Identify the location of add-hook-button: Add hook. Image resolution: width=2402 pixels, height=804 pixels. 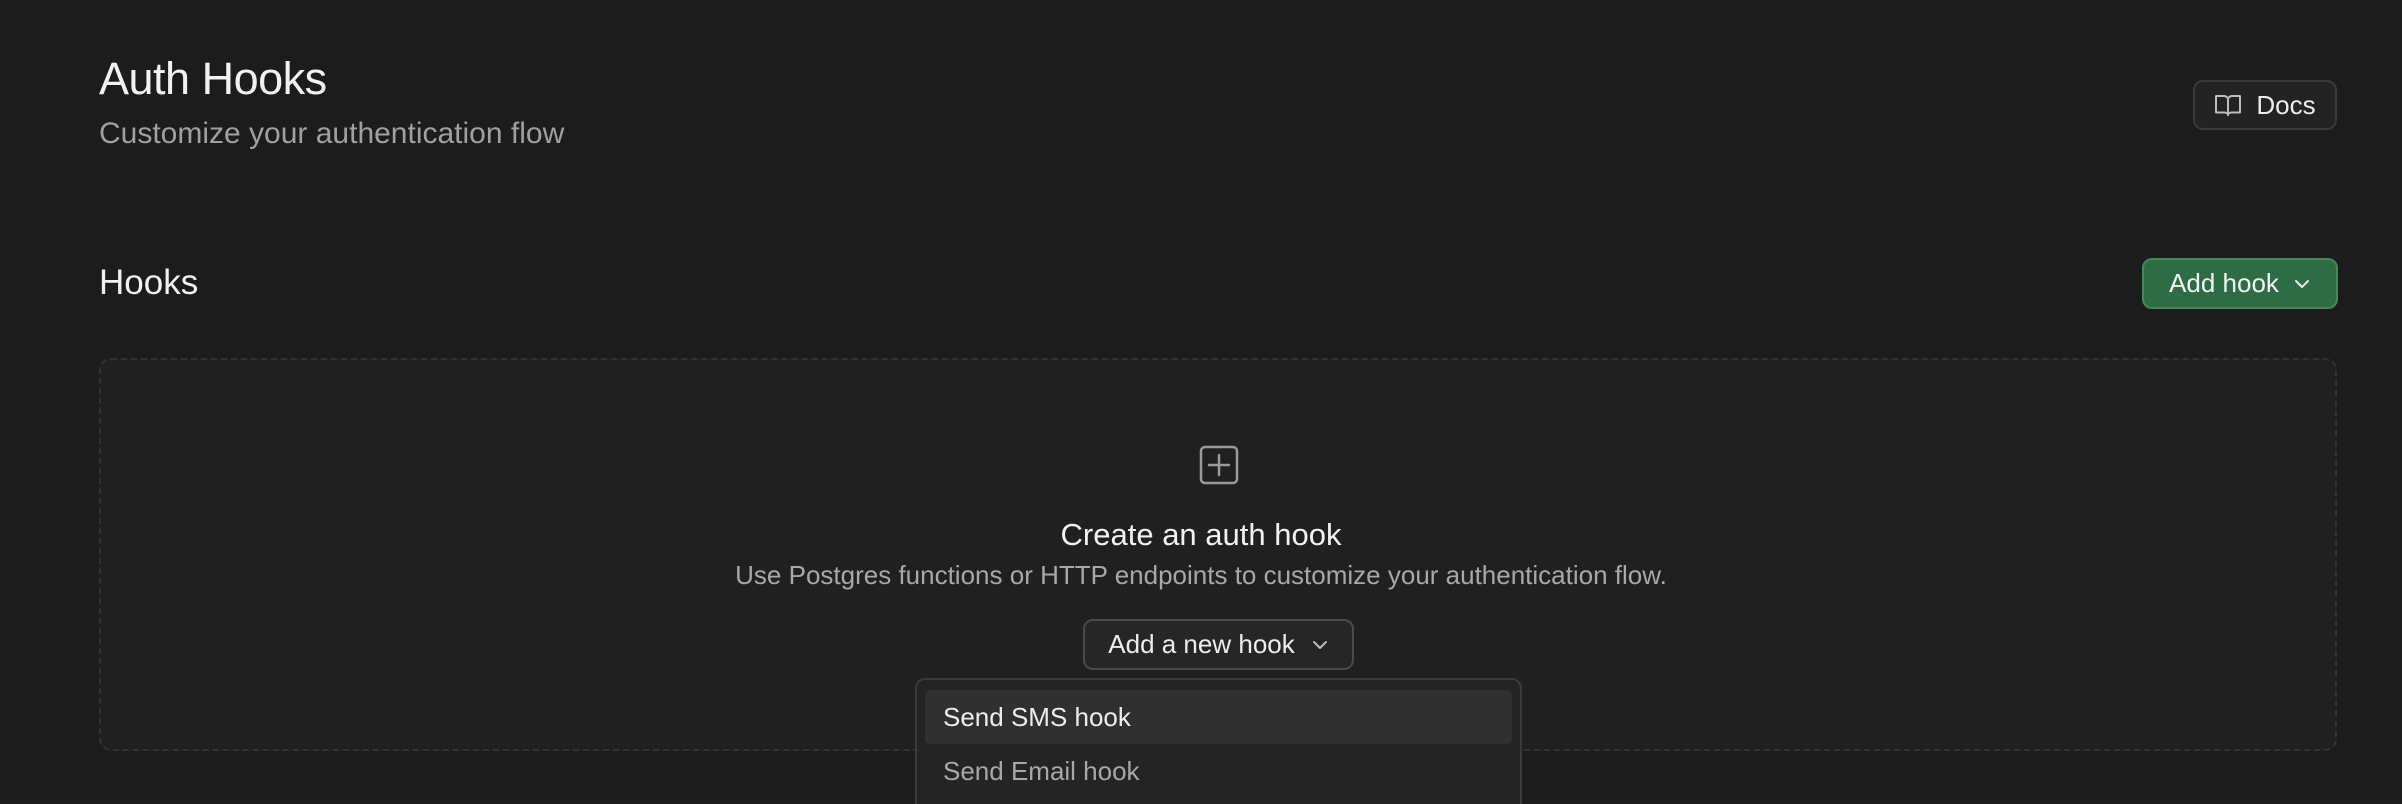
(2240, 283).